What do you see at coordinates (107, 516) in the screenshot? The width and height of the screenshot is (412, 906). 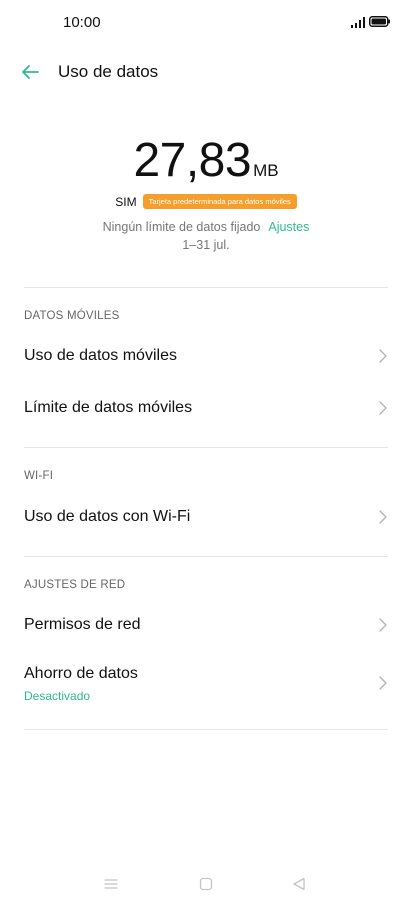 I see `item-label: Uso de datos con Wi-Fi` at bounding box center [107, 516].